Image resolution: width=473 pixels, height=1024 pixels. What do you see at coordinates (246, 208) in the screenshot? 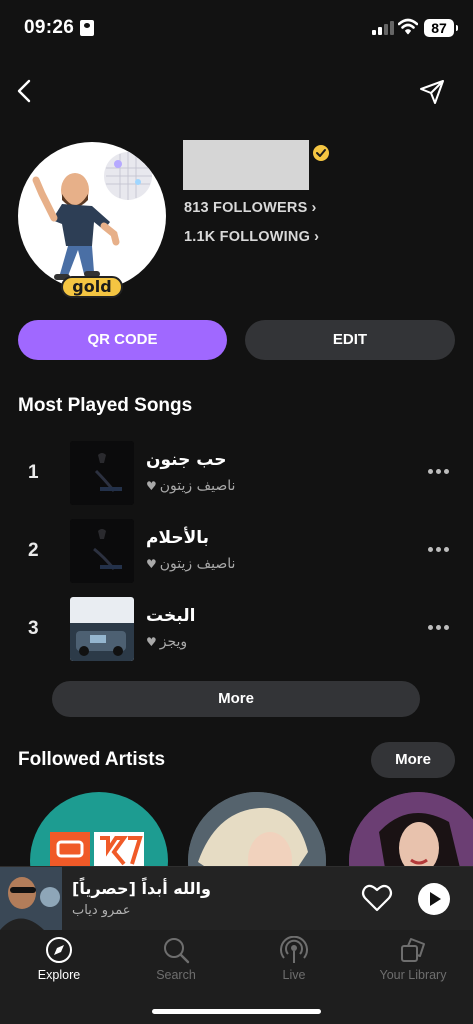
I see `followers-count: 813 FOLLOWERS` at bounding box center [246, 208].